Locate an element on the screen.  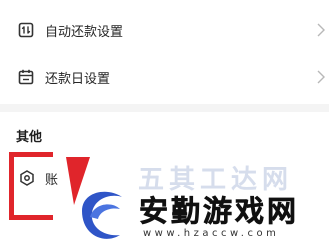
auto-repay-icon is located at coordinates (26, 30).